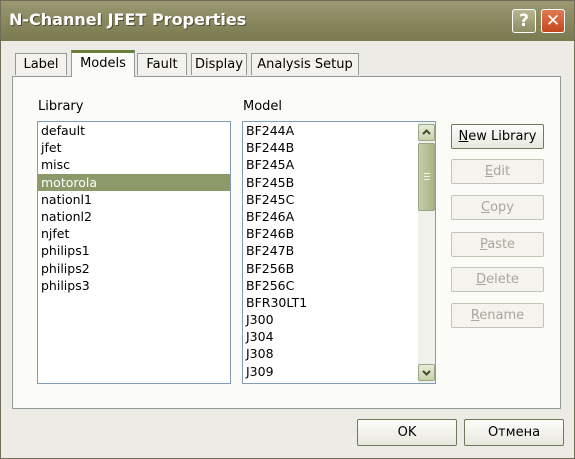 This screenshot has height=459, width=575. What do you see at coordinates (263, 106) in the screenshot?
I see `model-header: Model` at bounding box center [263, 106].